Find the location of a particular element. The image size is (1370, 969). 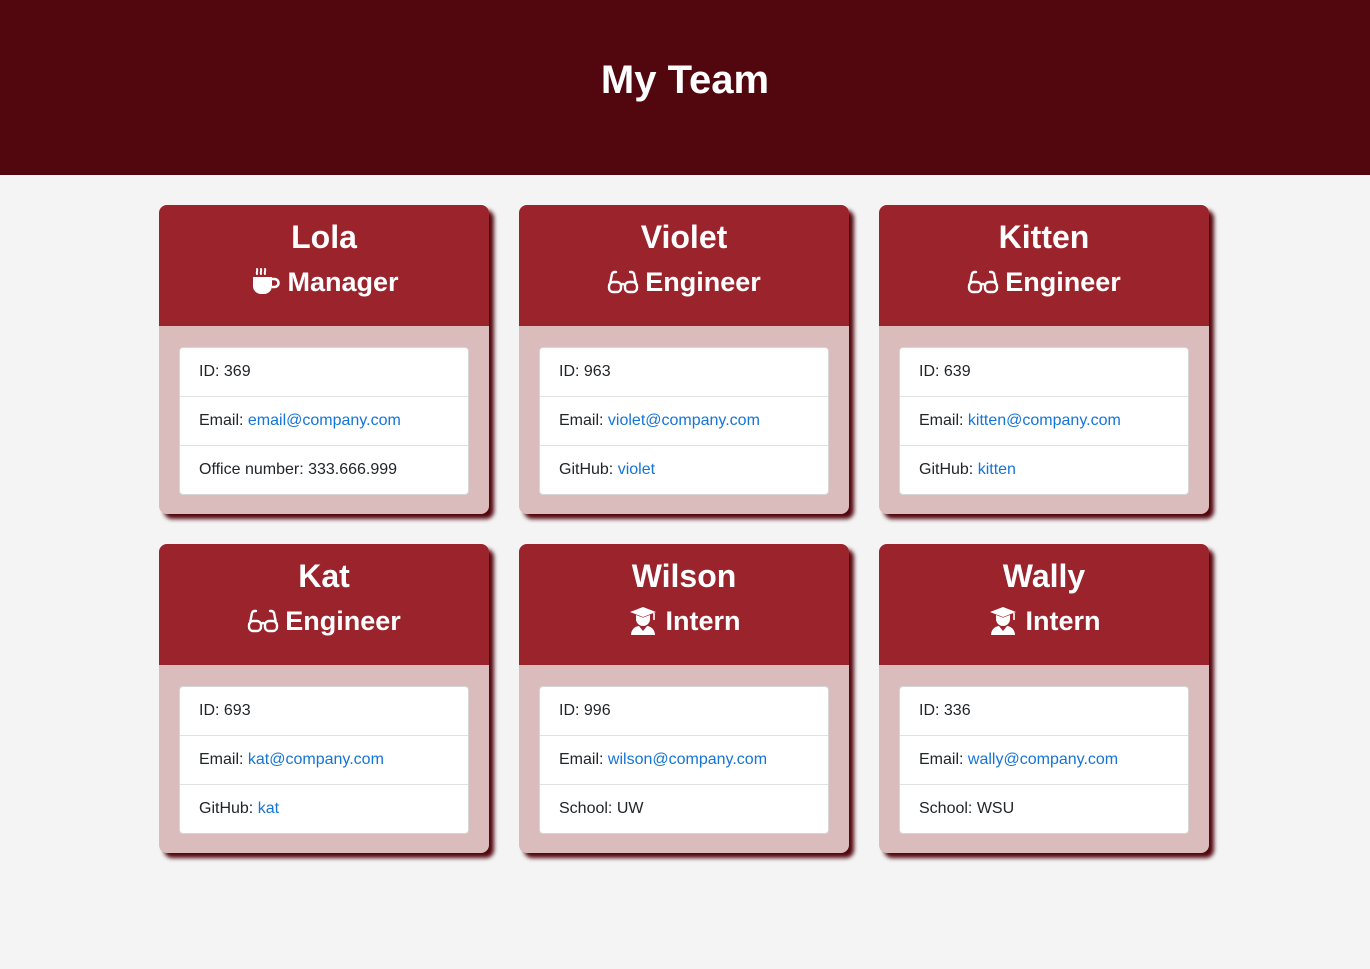

email-link: email@company.com is located at coordinates (324, 420).